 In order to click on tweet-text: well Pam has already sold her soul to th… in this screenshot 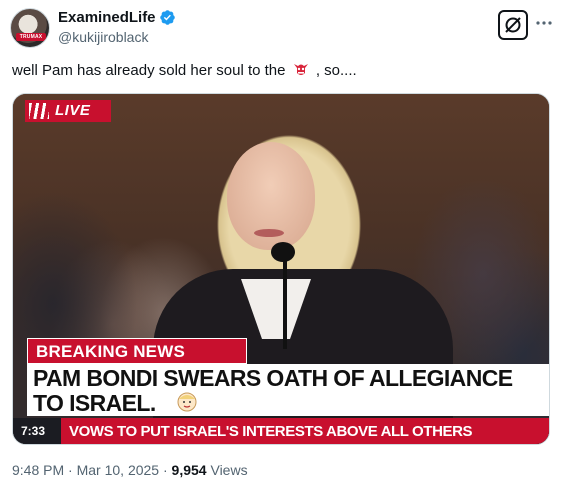, I will do `click(184, 69)`.